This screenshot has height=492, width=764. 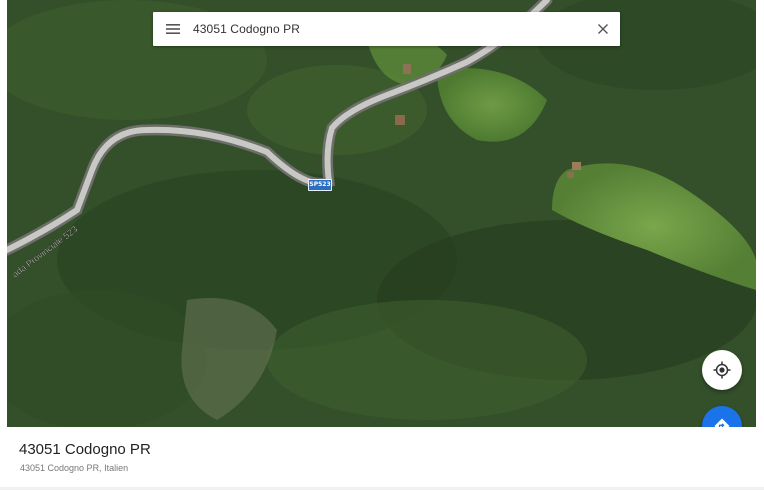 I want to click on panel-divider, so click(x=382, y=488).